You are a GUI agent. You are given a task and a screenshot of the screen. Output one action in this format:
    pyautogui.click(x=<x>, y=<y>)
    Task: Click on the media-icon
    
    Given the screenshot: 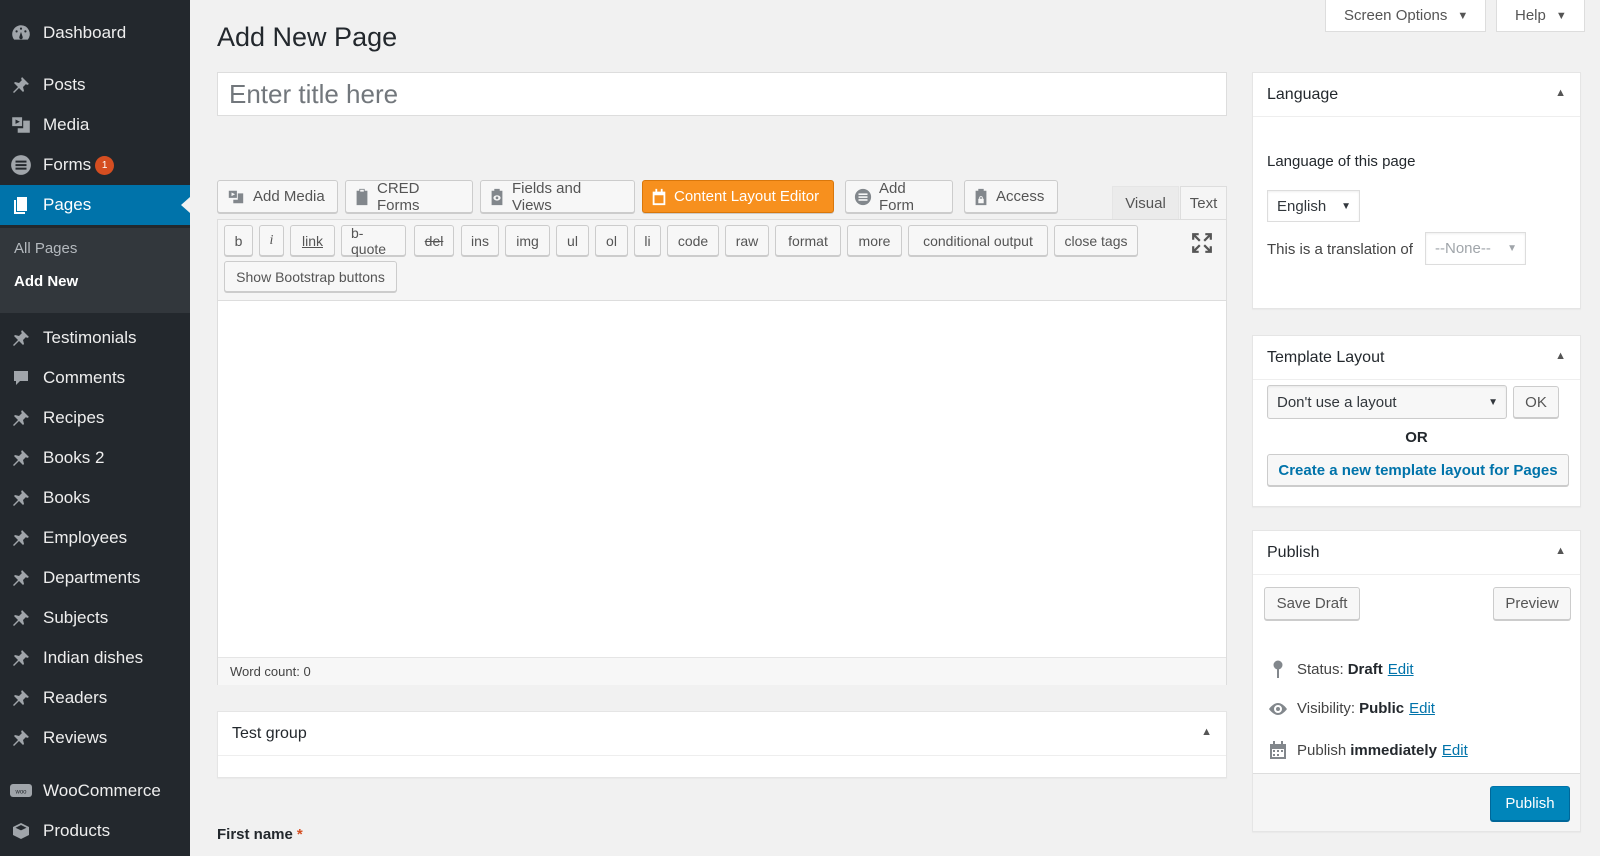 What is the action you would take?
    pyautogui.click(x=236, y=197)
    